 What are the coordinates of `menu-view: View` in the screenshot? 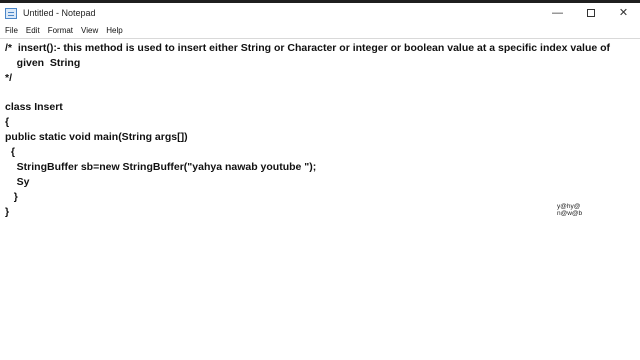 It's located at (89, 30).